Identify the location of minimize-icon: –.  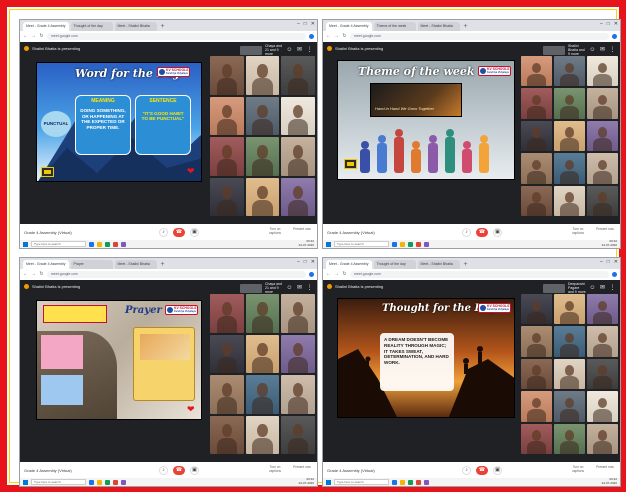
(601, 24).